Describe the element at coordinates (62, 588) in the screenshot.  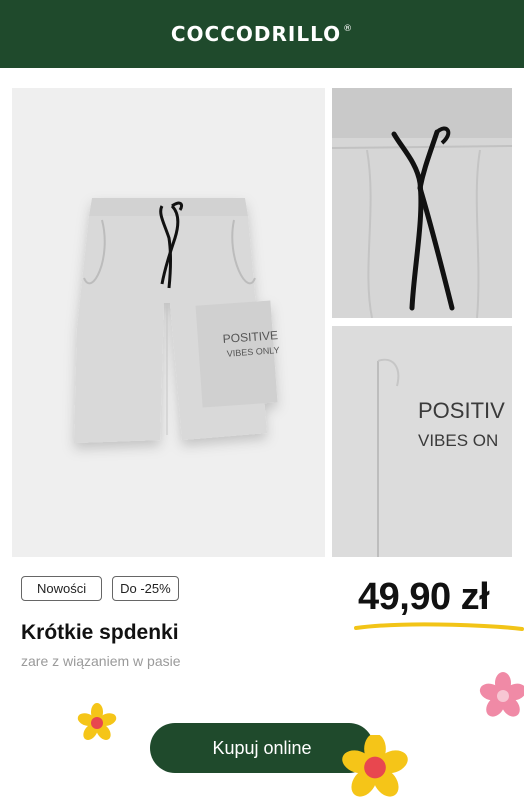
I see `badge-new: Nowości` at that location.